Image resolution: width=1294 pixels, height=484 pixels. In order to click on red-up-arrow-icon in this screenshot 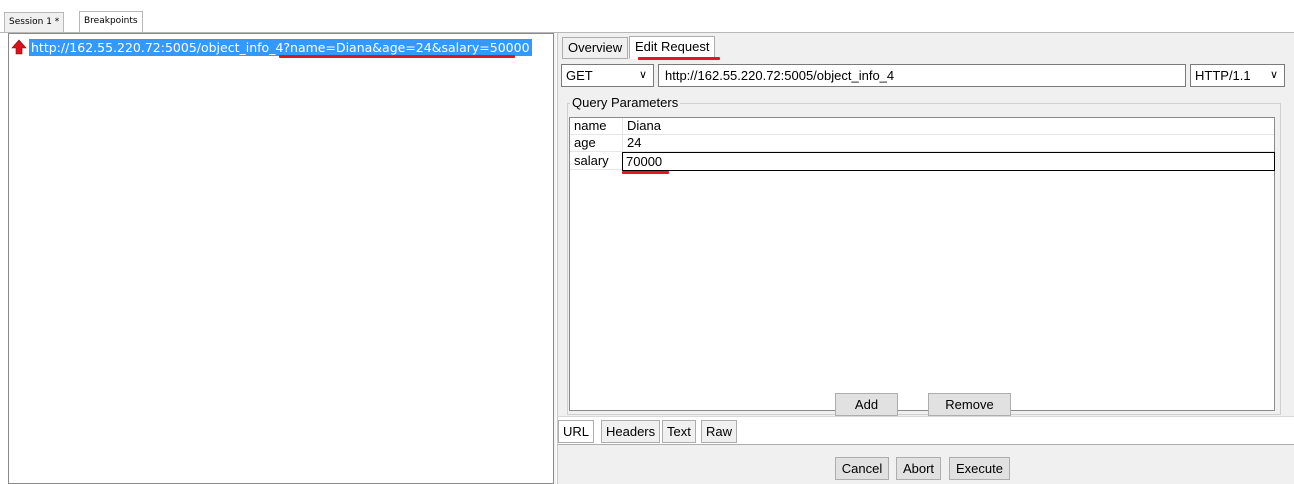, I will do `click(19, 47)`.